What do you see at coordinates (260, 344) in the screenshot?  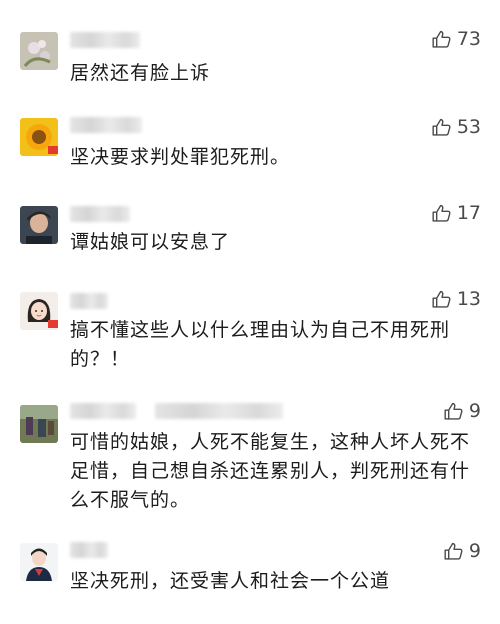 I see `comment-text: 搞不懂这些人以什么理由认为自己不用死刑的？！` at bounding box center [260, 344].